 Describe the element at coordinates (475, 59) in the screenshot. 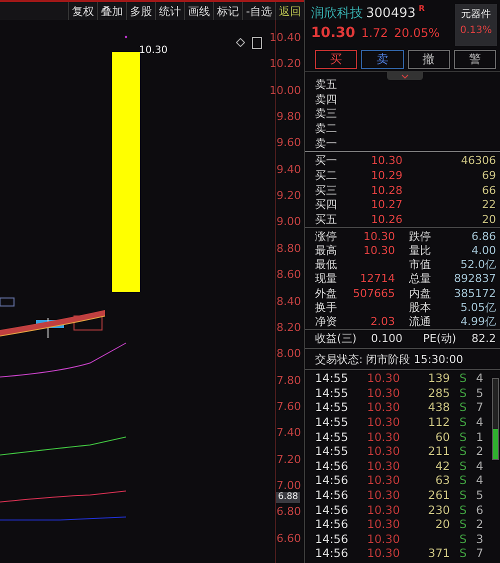

I see `trade-button: 警` at that location.